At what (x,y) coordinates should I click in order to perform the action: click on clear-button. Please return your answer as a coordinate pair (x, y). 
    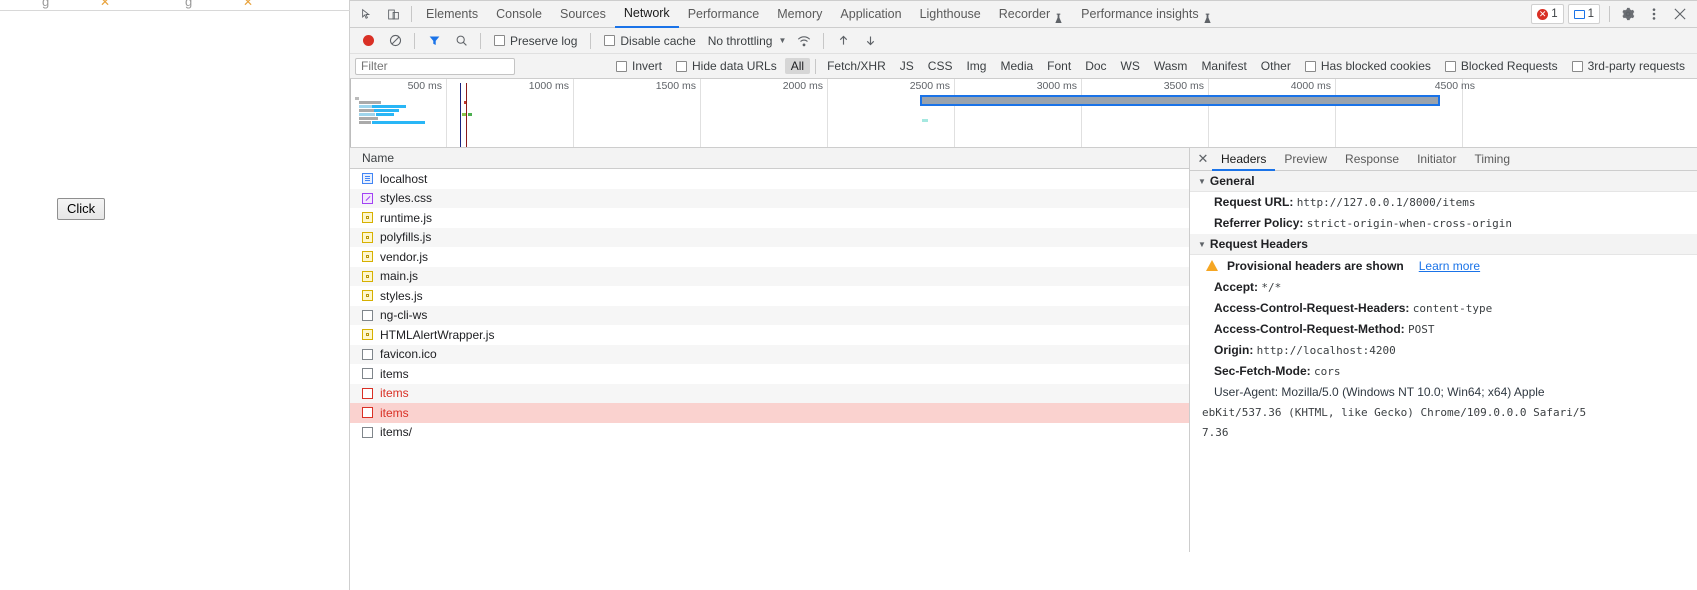
    Looking at the image, I should click on (395, 41).